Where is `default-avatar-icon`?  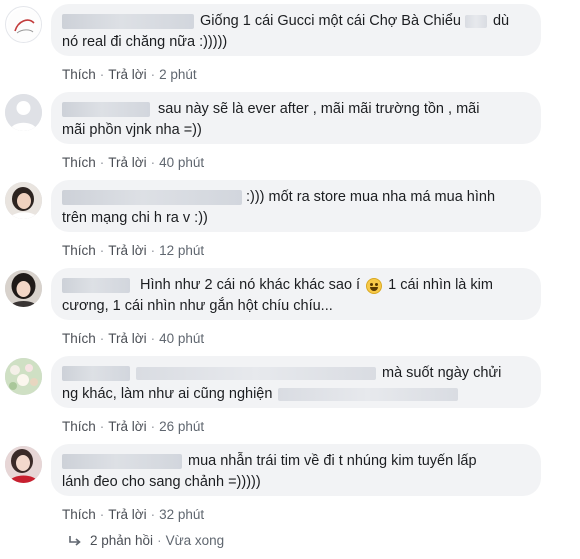
default-avatar-icon is located at coordinates (23, 112).